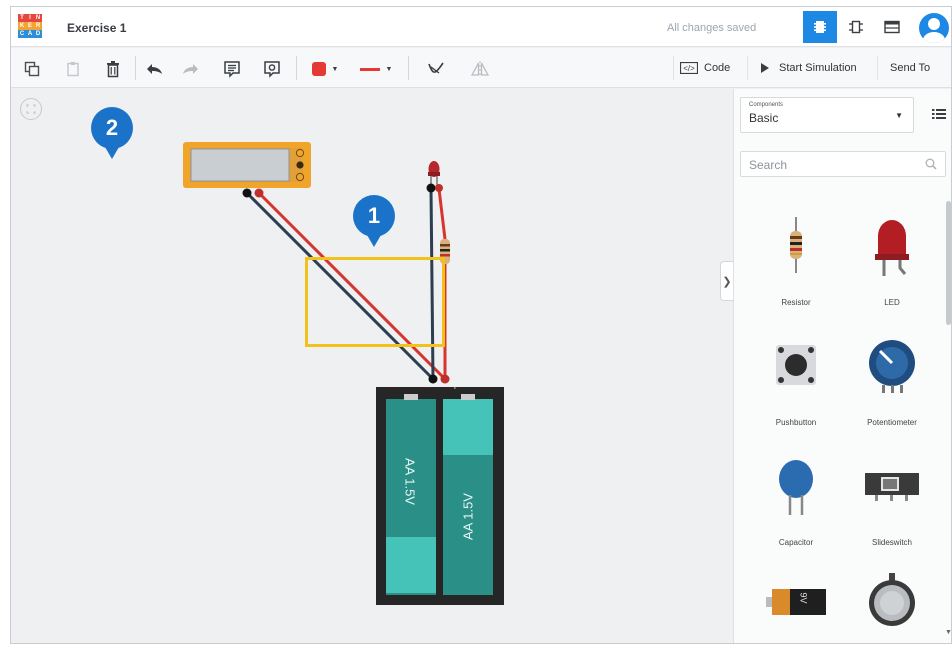 This screenshot has width=952, height=646. I want to click on redo-button, so click(190, 69).